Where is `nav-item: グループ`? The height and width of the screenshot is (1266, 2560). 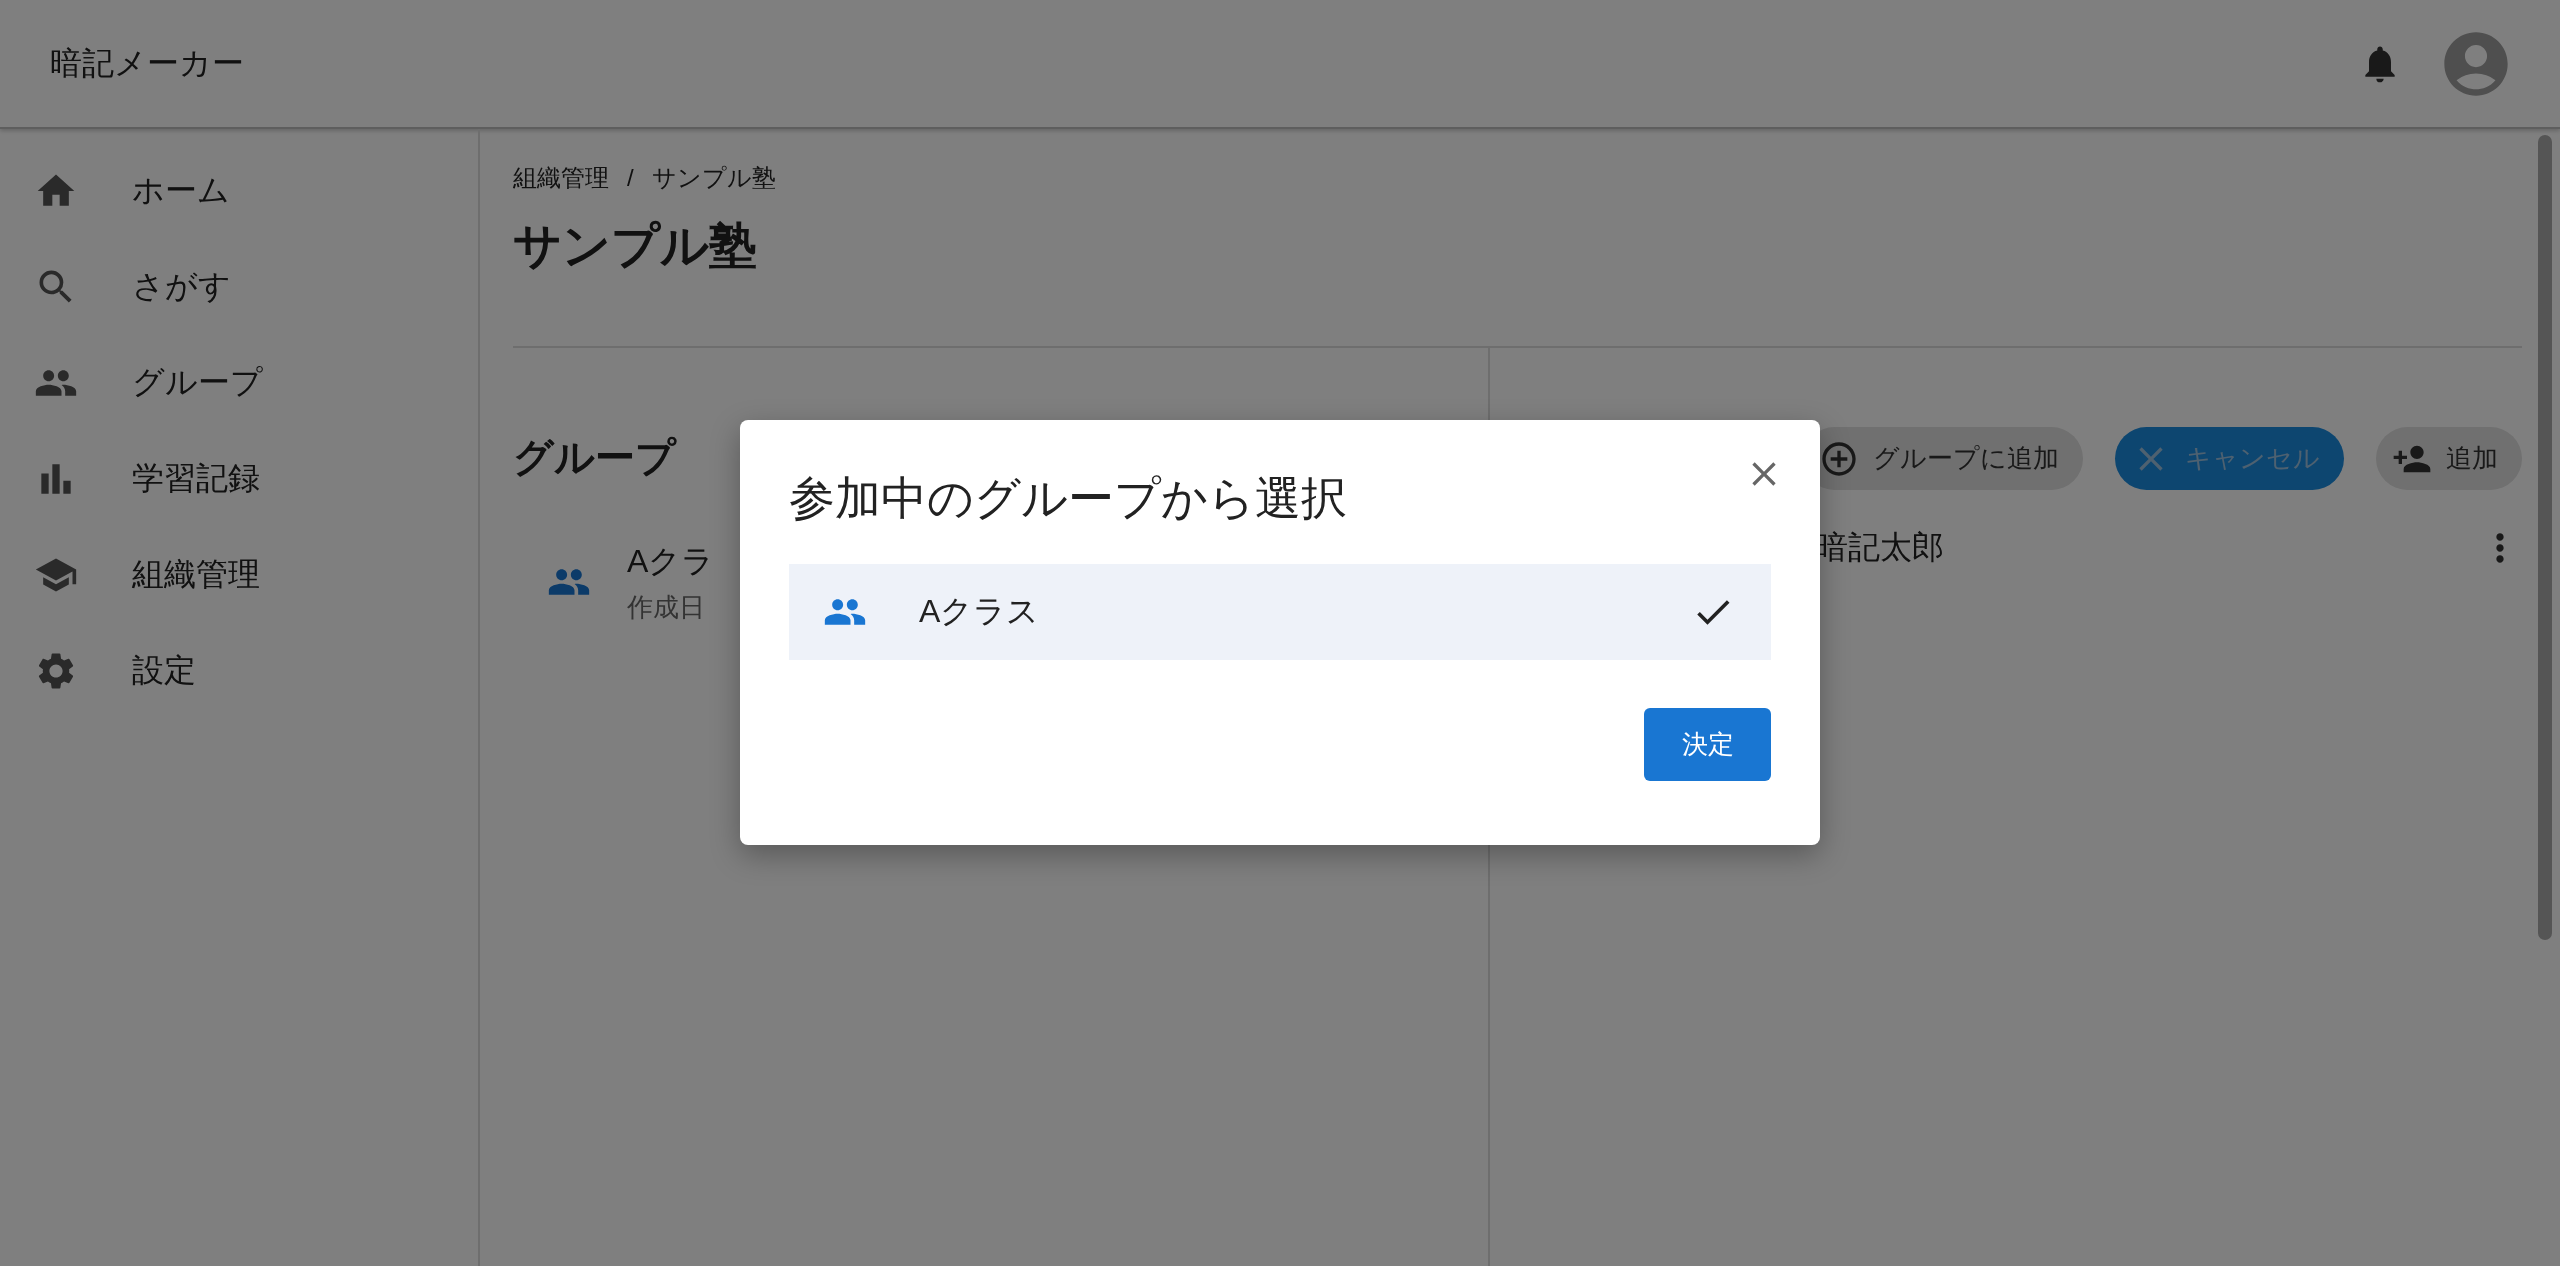 nav-item: グループ is located at coordinates (197, 383).